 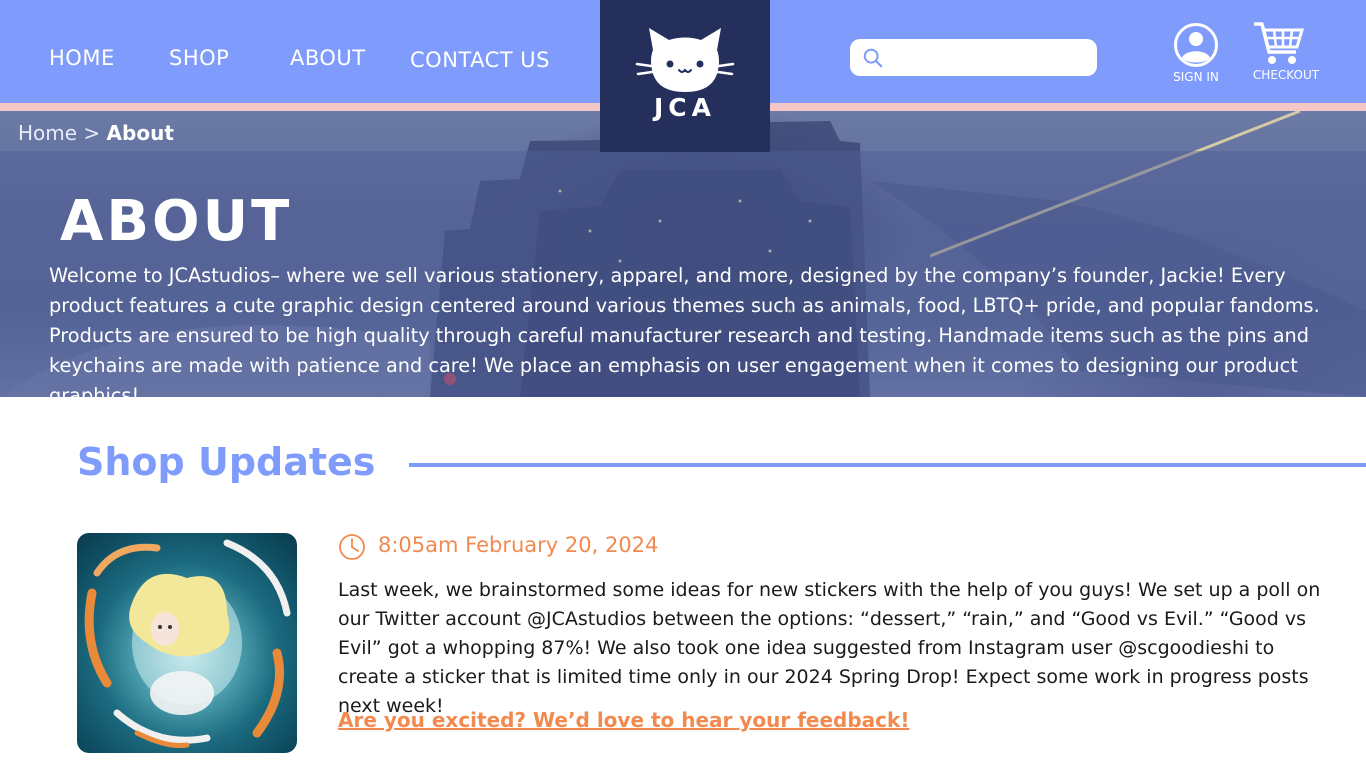 What do you see at coordinates (873, 58) in the screenshot?
I see `search-icon` at bounding box center [873, 58].